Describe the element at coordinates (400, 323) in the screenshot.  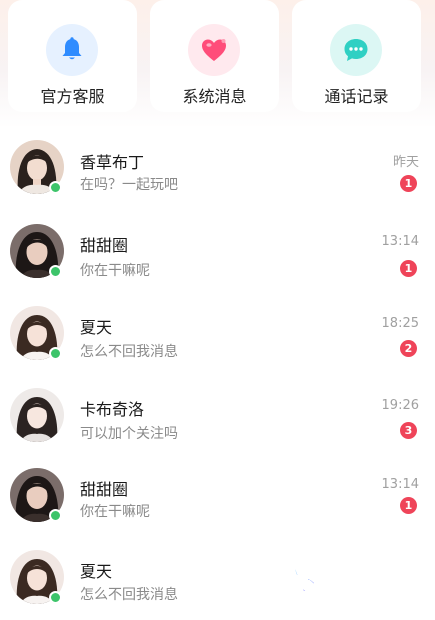
I see `message-time: 18:25` at that location.